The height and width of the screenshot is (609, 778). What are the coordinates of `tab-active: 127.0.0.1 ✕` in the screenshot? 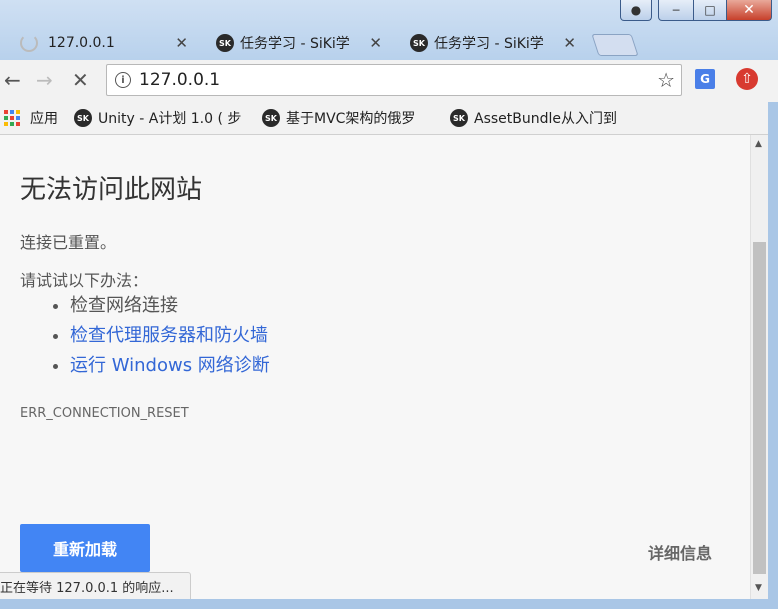 It's located at (102, 43).